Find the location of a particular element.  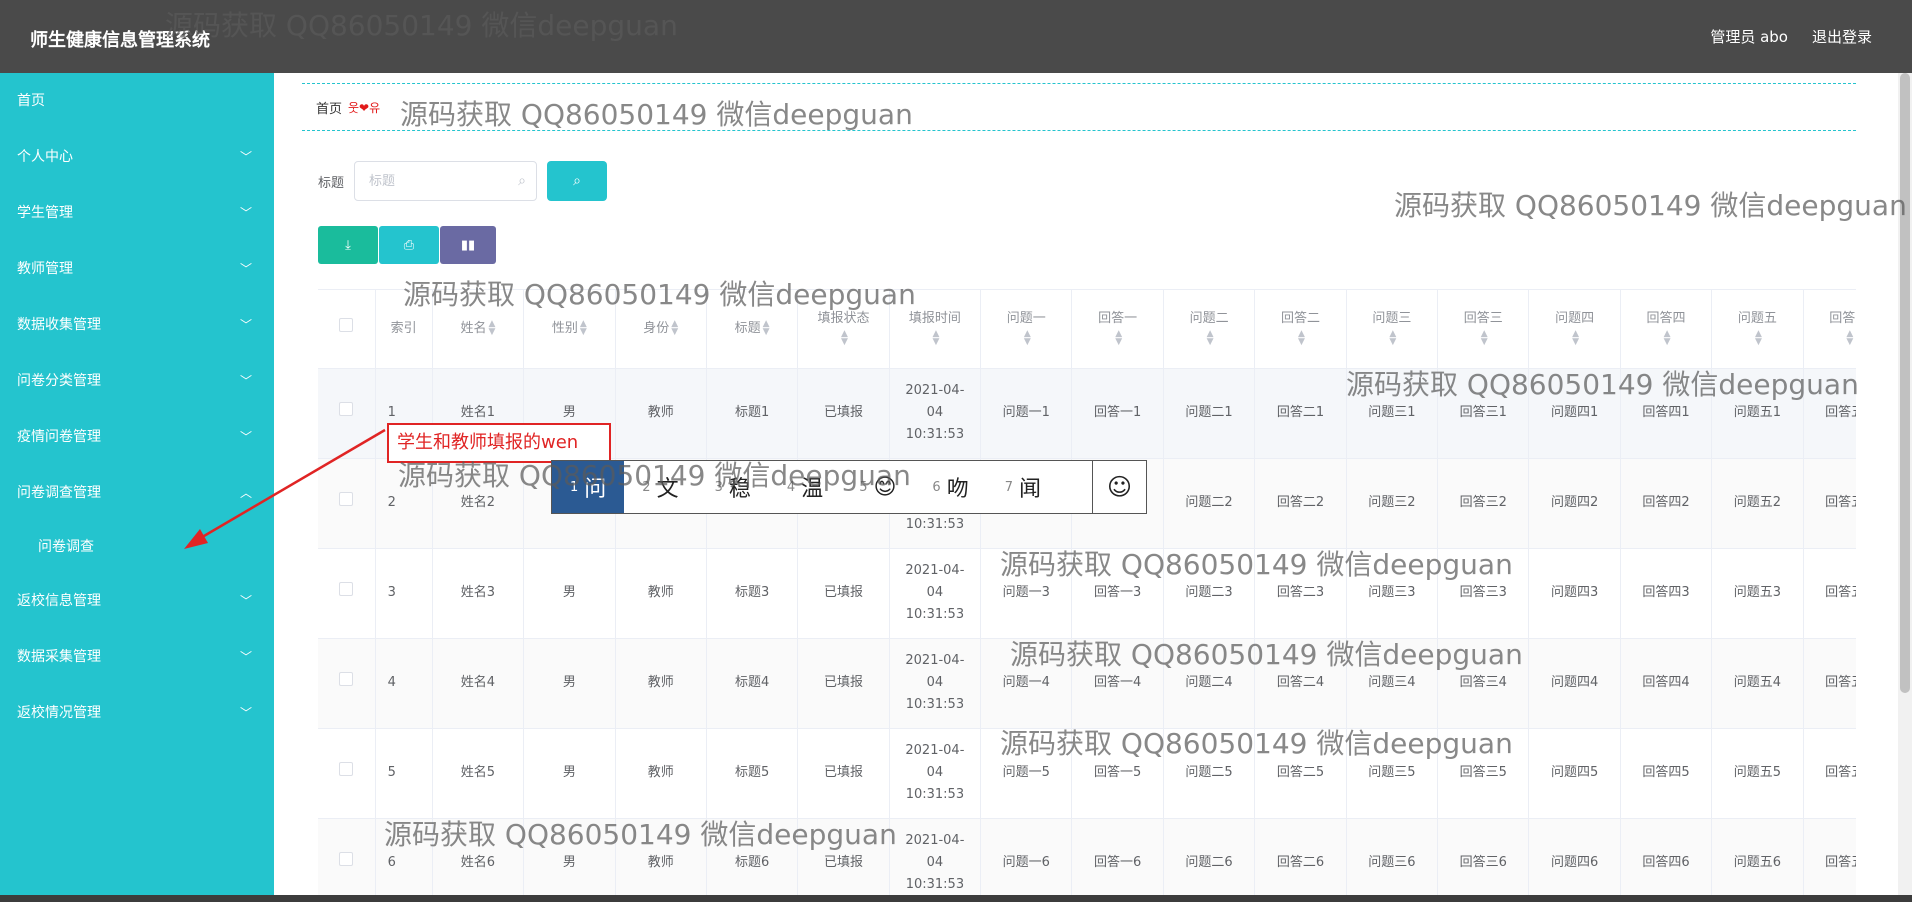

table-cell: 问题二1 is located at coordinates (1209, 413).